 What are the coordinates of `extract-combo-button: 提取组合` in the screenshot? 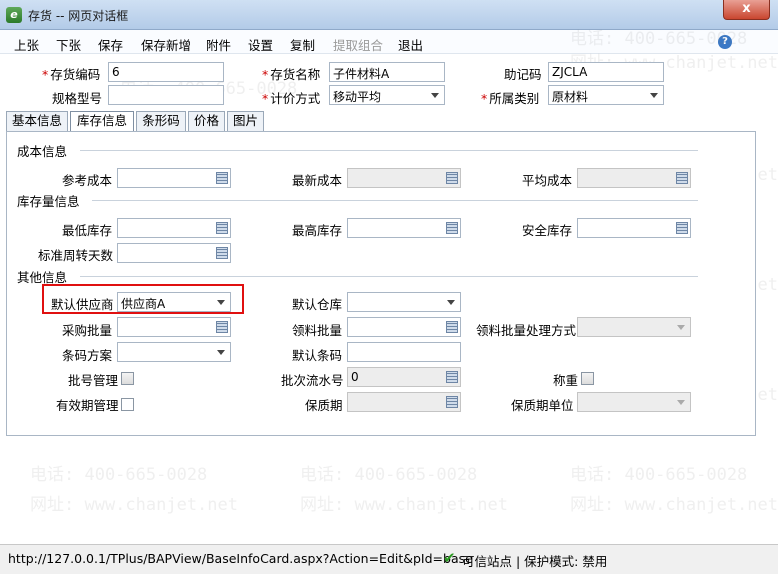 It's located at (358, 44).